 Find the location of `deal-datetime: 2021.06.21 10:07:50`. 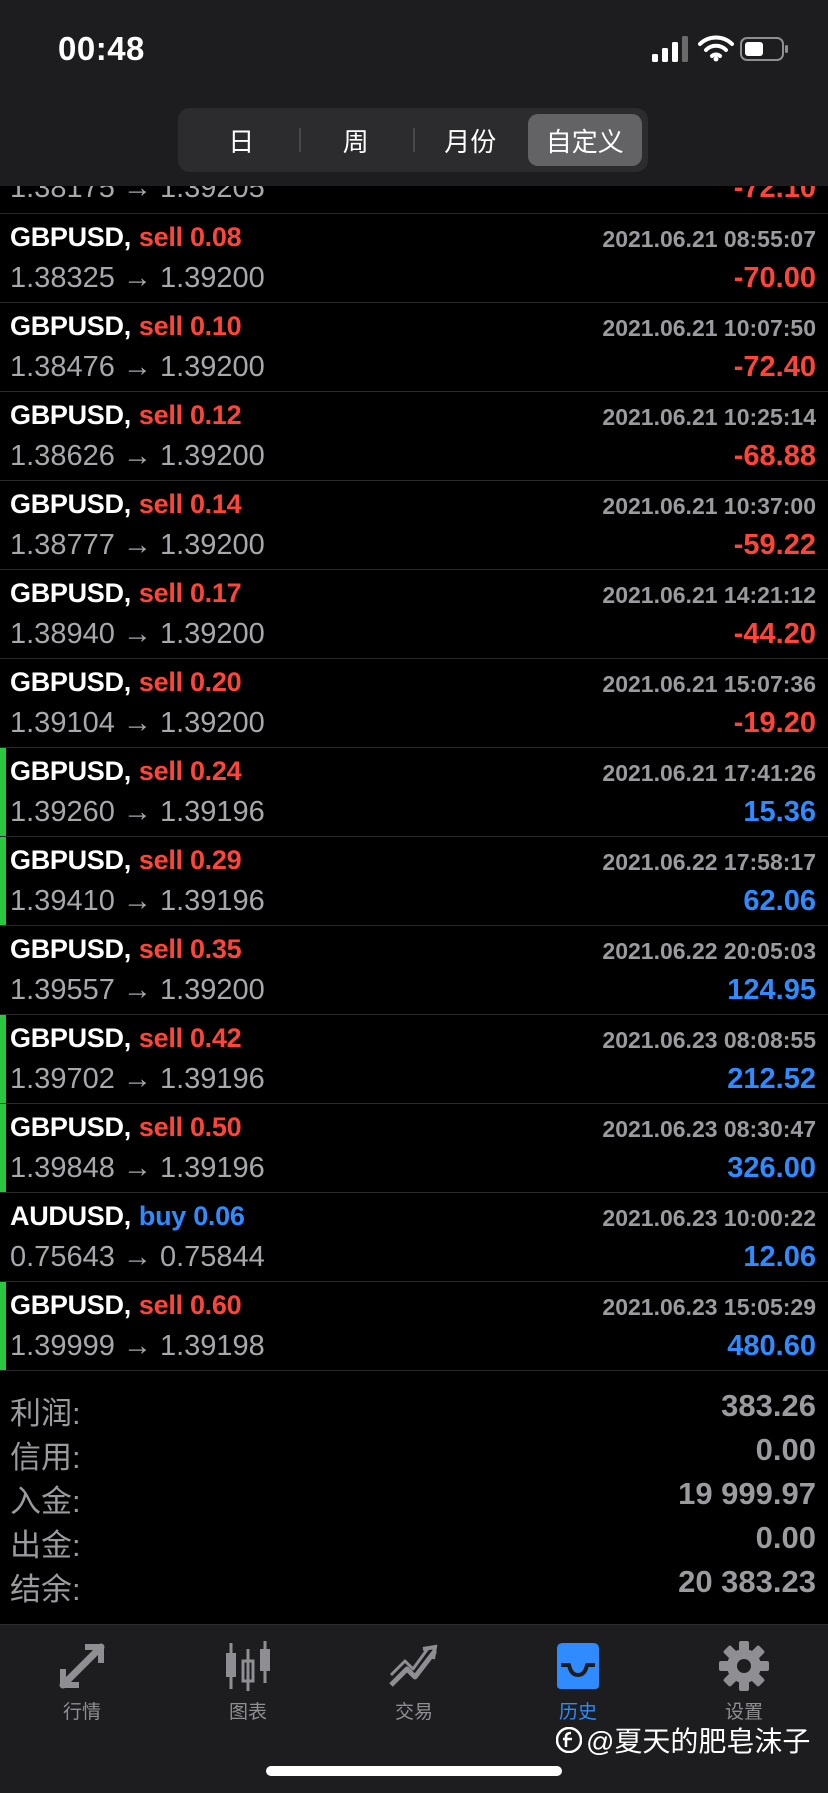

deal-datetime: 2021.06.21 10:07:50 is located at coordinates (709, 328).